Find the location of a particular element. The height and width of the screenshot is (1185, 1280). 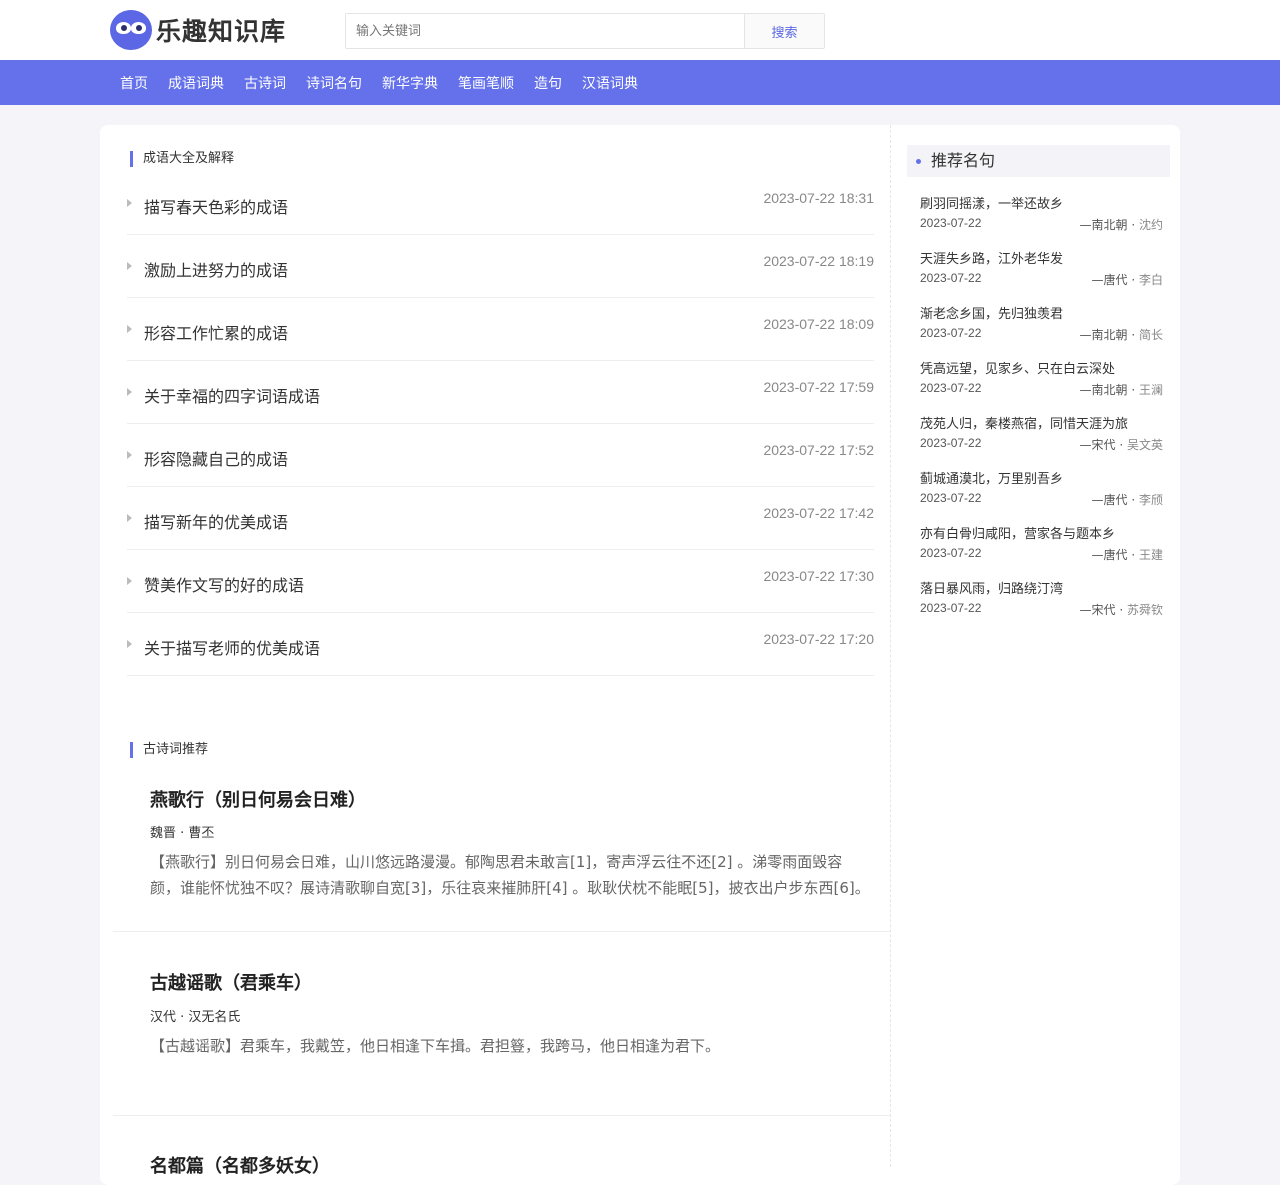

site-header: 乐趣知识库 搜索 is located at coordinates (640, 30).